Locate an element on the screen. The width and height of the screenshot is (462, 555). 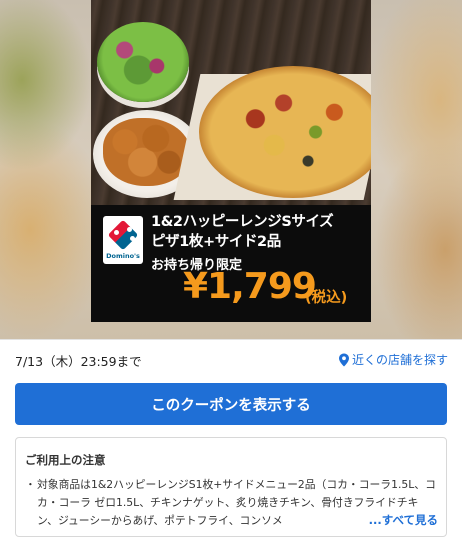
find-nearby-store-link: 近くの店舗を探す is located at coordinates (393, 359).